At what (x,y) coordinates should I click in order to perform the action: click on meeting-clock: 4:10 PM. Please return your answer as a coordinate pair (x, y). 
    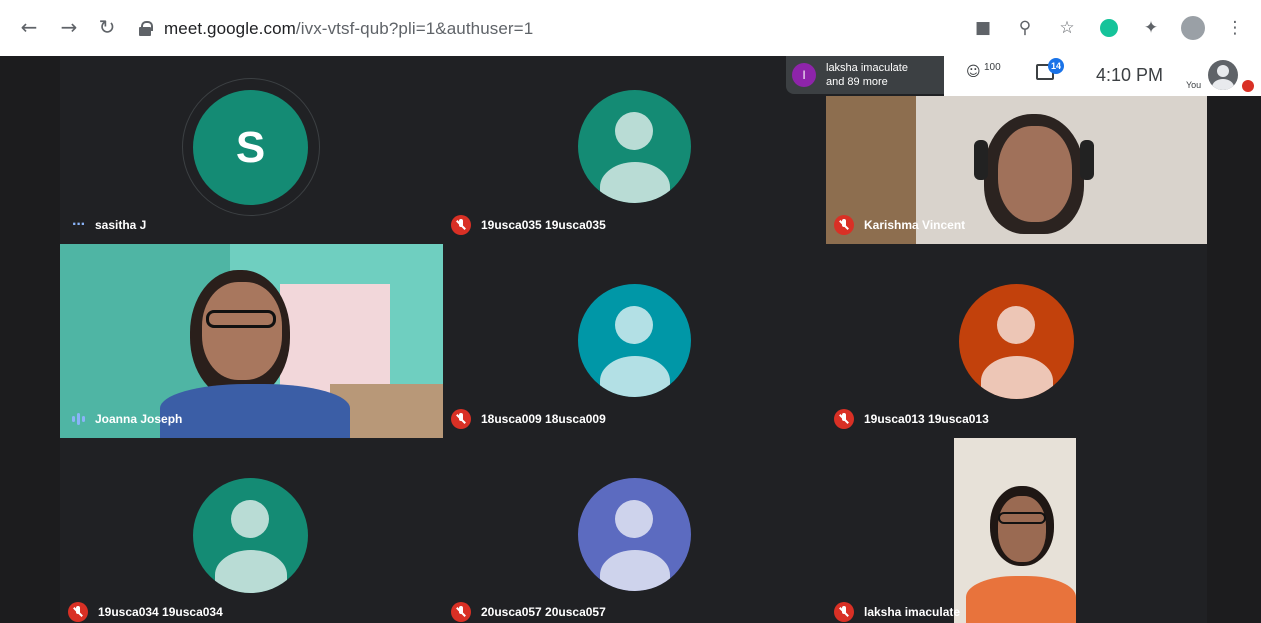
    Looking at the image, I should click on (1130, 75).